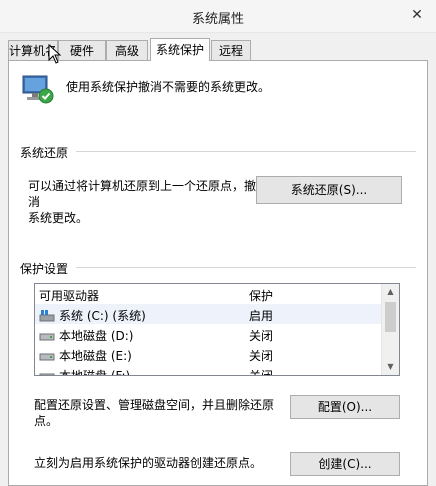  I want to click on tab-hardware: 硬件, so click(82, 50).